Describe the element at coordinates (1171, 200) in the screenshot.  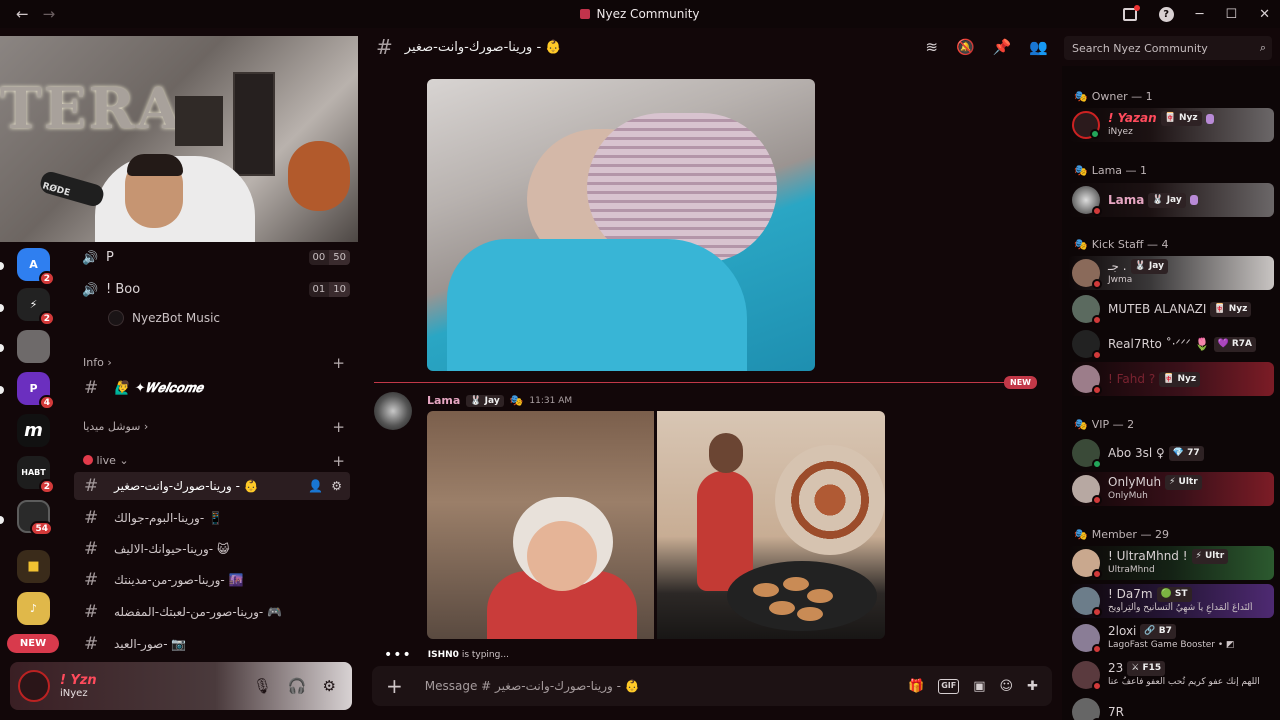
I see `member-item: Lama 🐰 Jay` at that location.